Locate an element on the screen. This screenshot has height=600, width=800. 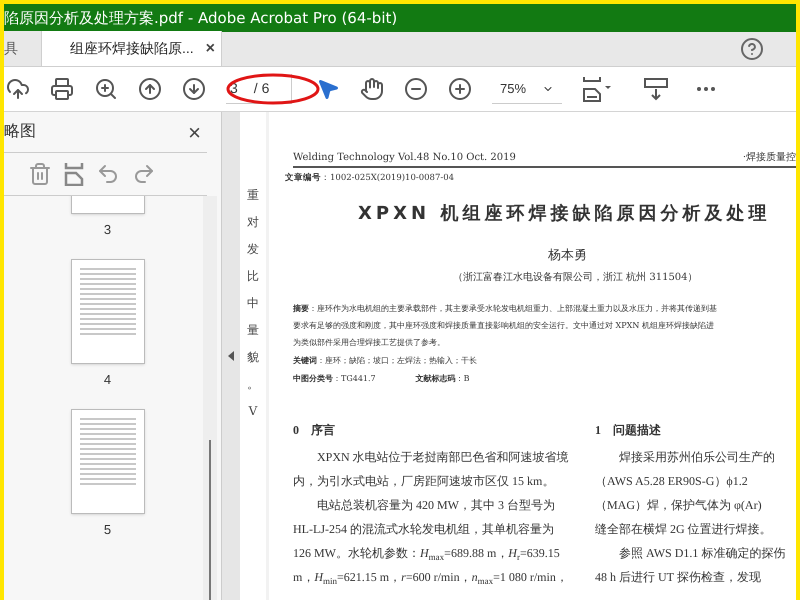
body-text: 焊接采用苏州伯乐公司生产的 is located at coordinates (697, 457).